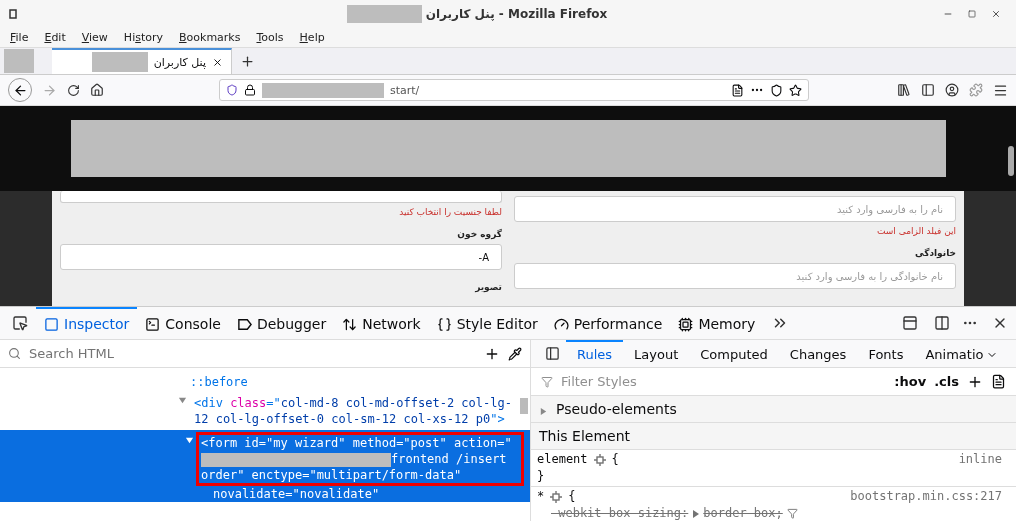 This screenshot has height=521, width=1016. What do you see at coordinates (904, 90) in the screenshot?
I see `library-icon` at bounding box center [904, 90].